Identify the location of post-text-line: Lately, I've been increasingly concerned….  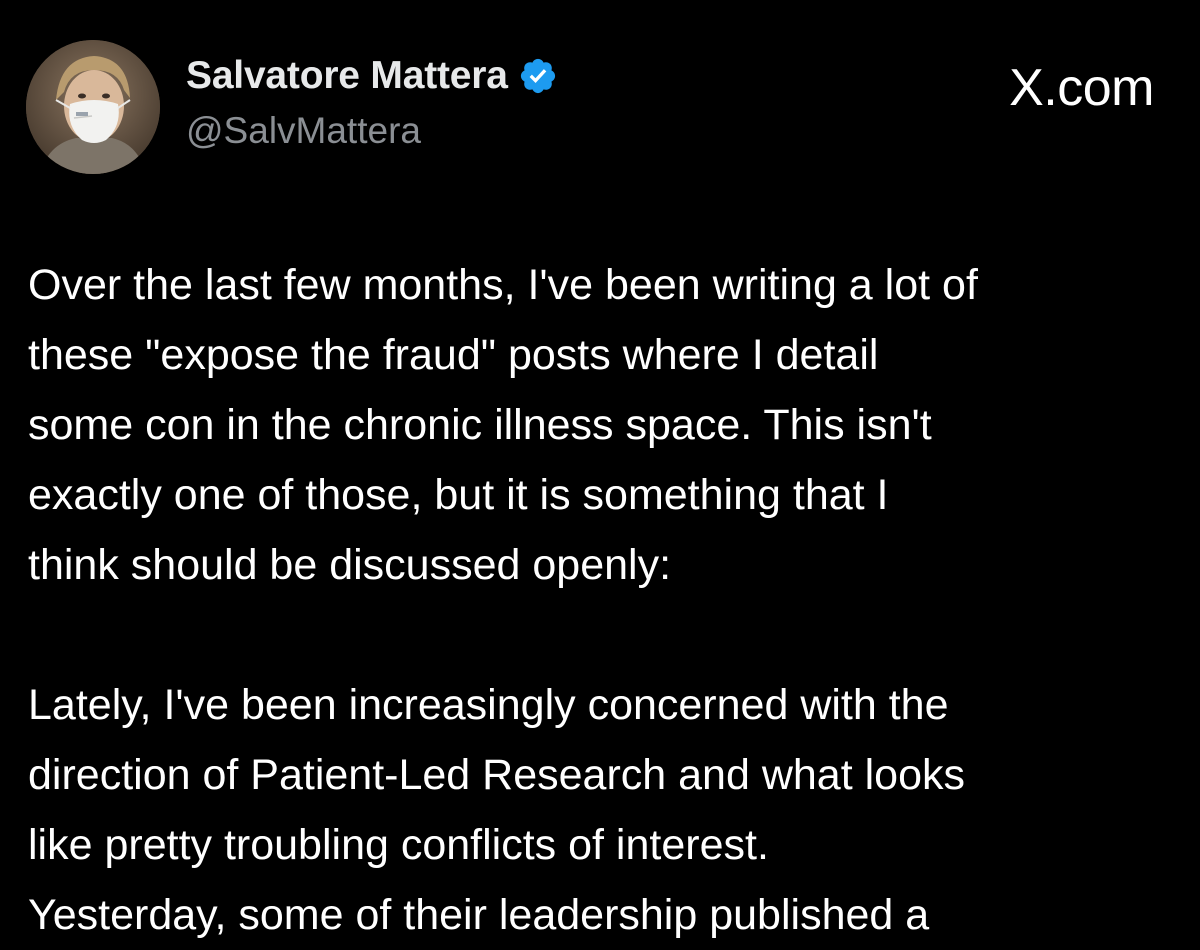
(488, 705).